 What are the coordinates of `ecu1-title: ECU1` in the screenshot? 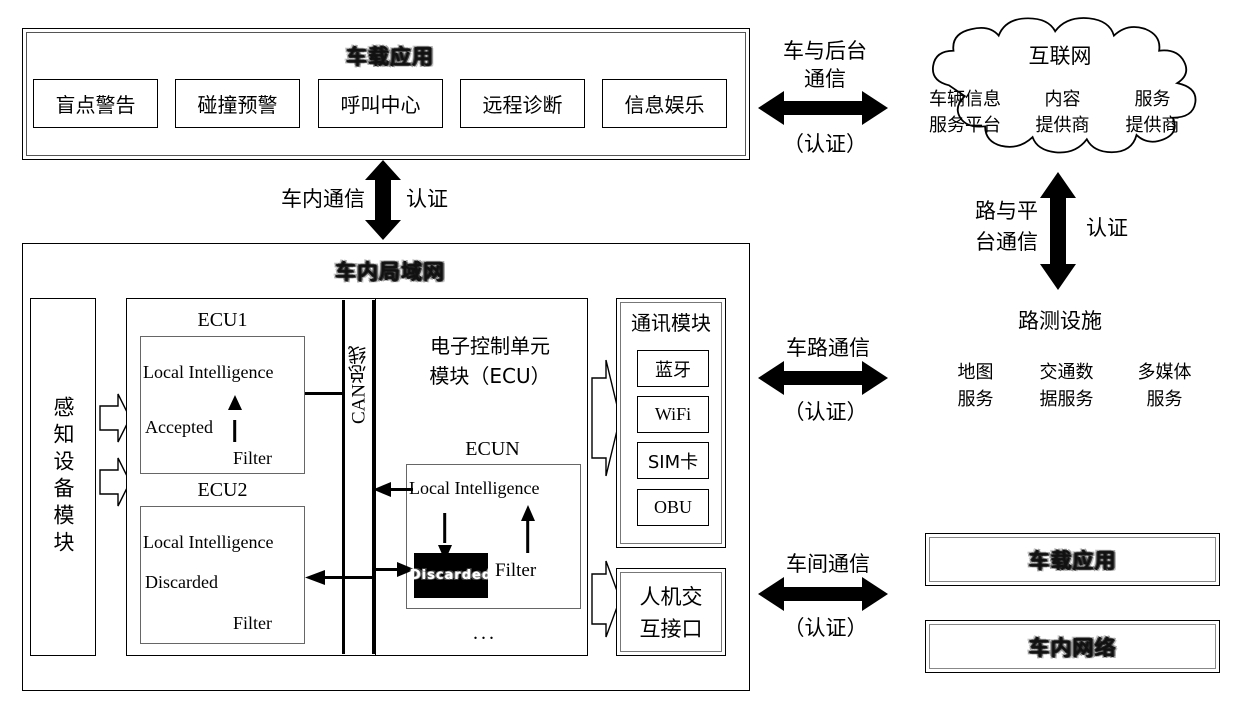 It's located at (222, 319).